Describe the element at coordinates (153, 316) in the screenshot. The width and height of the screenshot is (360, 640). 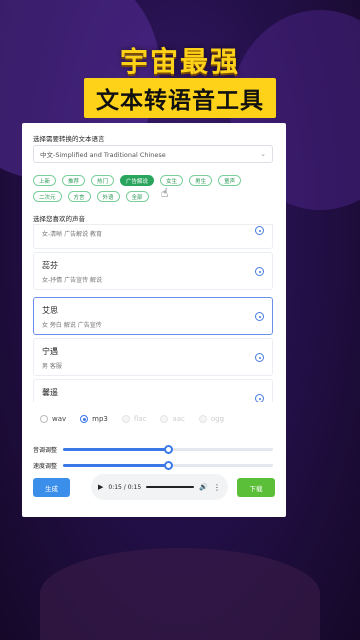
I see `voice-card: 艾思女 旁白 解说 广告宣传` at that location.